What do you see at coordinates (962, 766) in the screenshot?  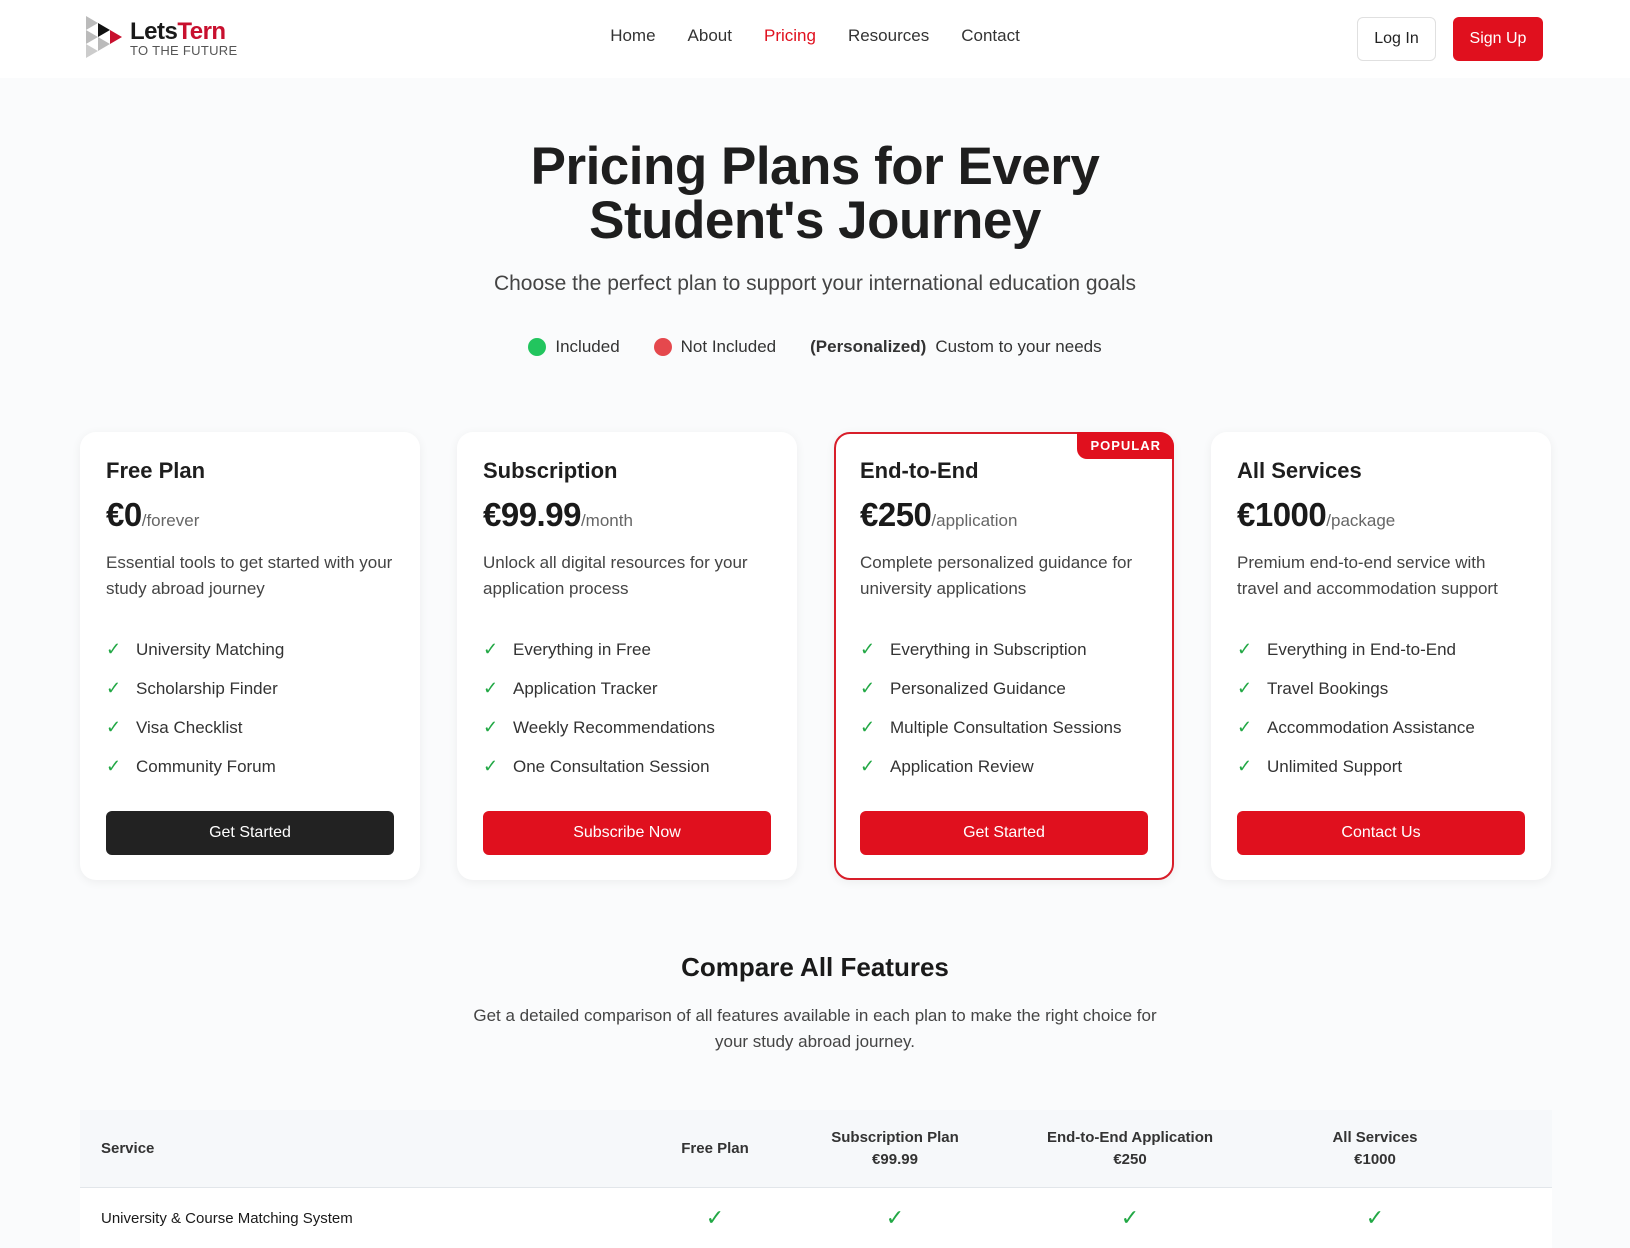 I see `feature-label: Application Review` at bounding box center [962, 766].